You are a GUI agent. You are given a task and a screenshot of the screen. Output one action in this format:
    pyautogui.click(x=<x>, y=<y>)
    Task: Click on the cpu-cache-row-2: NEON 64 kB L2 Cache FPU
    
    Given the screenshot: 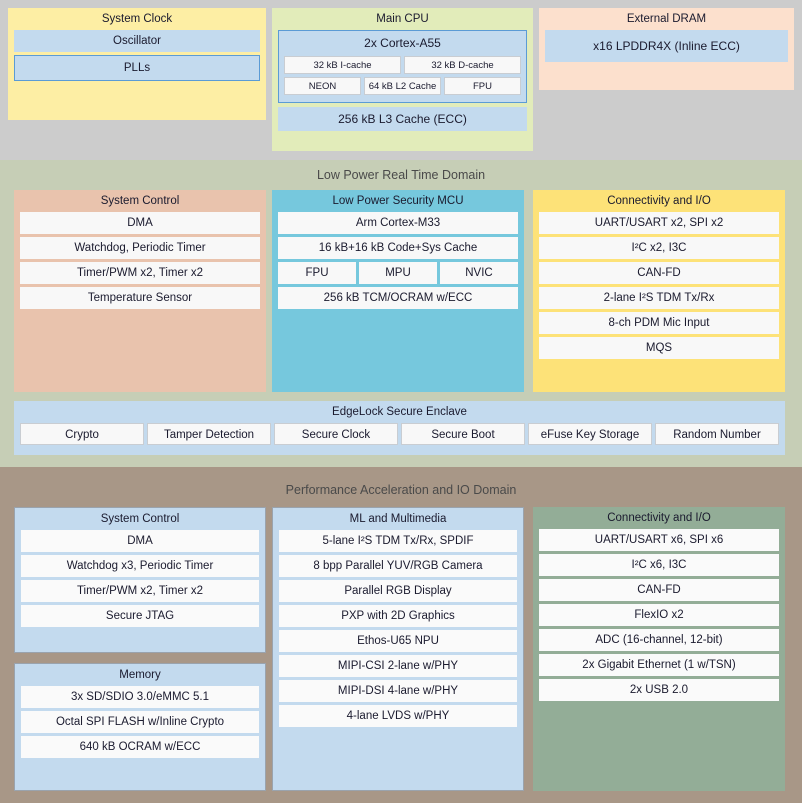 What is the action you would take?
    pyautogui.click(x=402, y=86)
    